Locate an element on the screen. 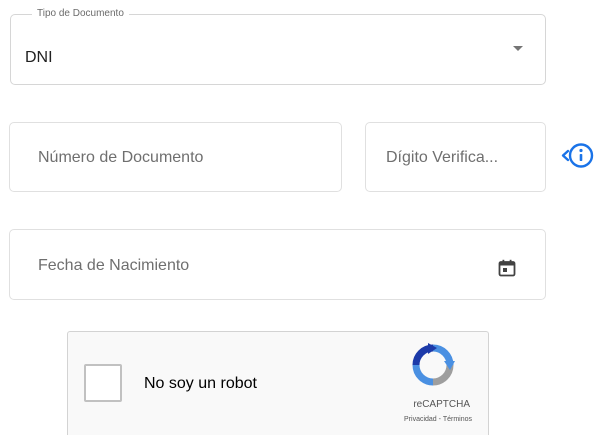 The height and width of the screenshot is (435, 594). birth-date-placeholder: Fecha de Nacimiento is located at coordinates (114, 265).